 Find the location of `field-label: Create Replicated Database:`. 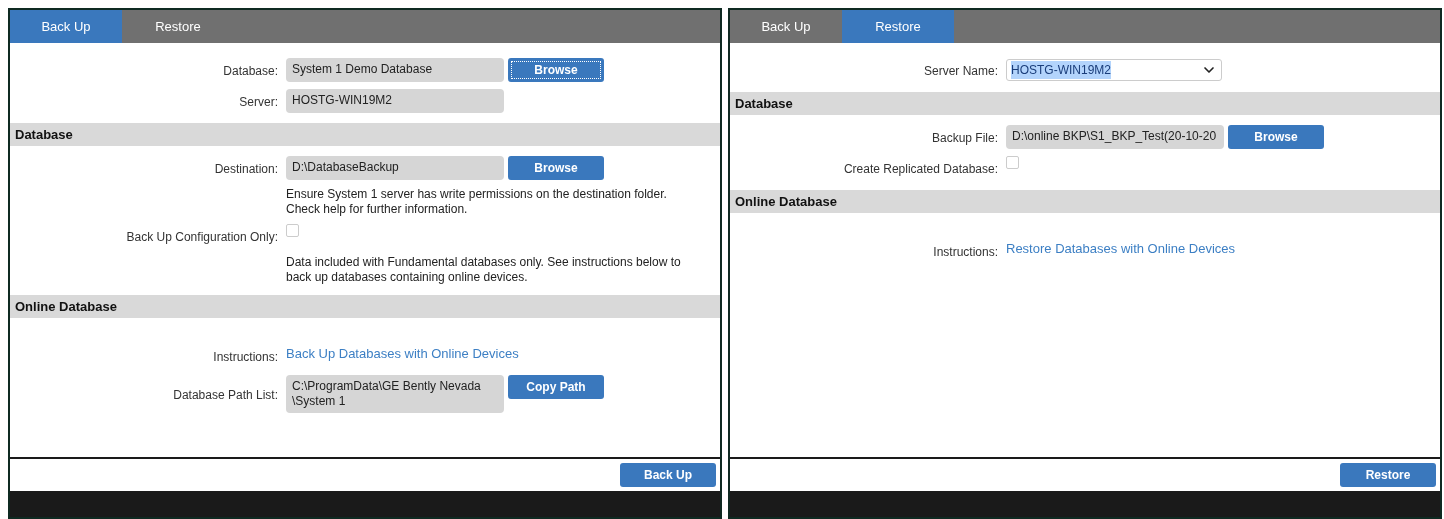

field-label: Create Replicated Database: is located at coordinates (920, 169).